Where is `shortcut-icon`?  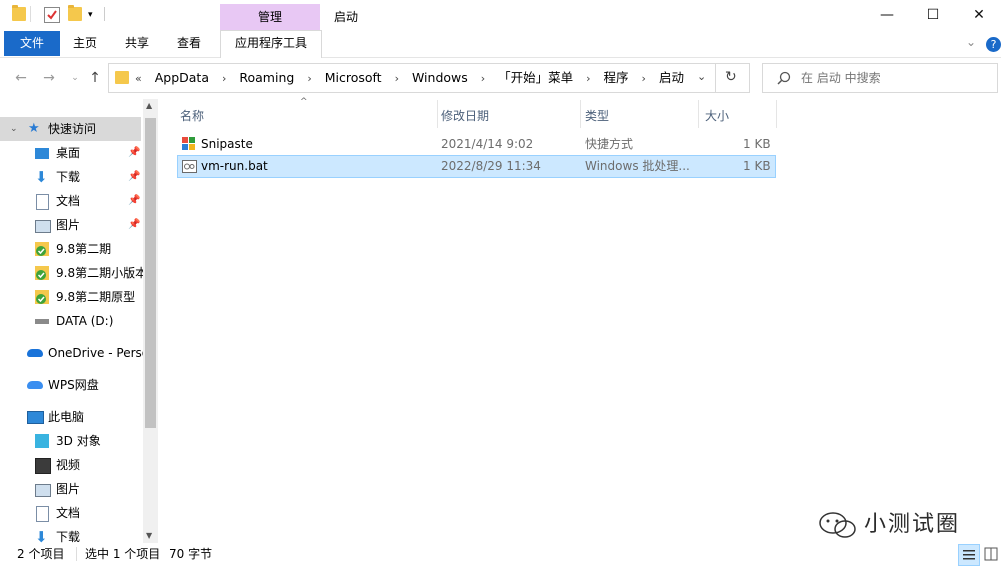 shortcut-icon is located at coordinates (189, 144).